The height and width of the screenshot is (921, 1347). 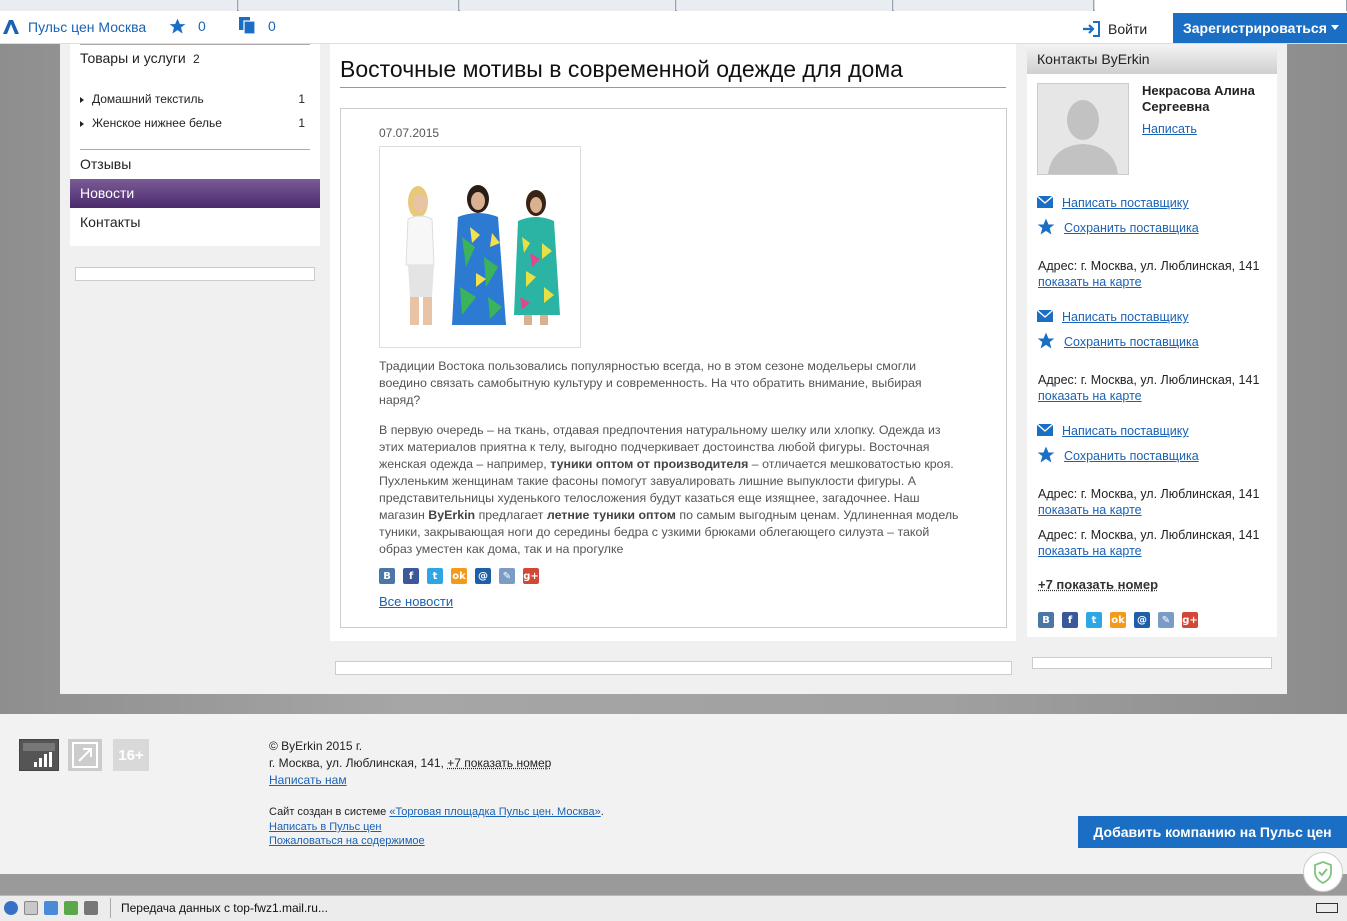 I want to click on menu-item-reviews: Отзывы, so click(x=195, y=164).